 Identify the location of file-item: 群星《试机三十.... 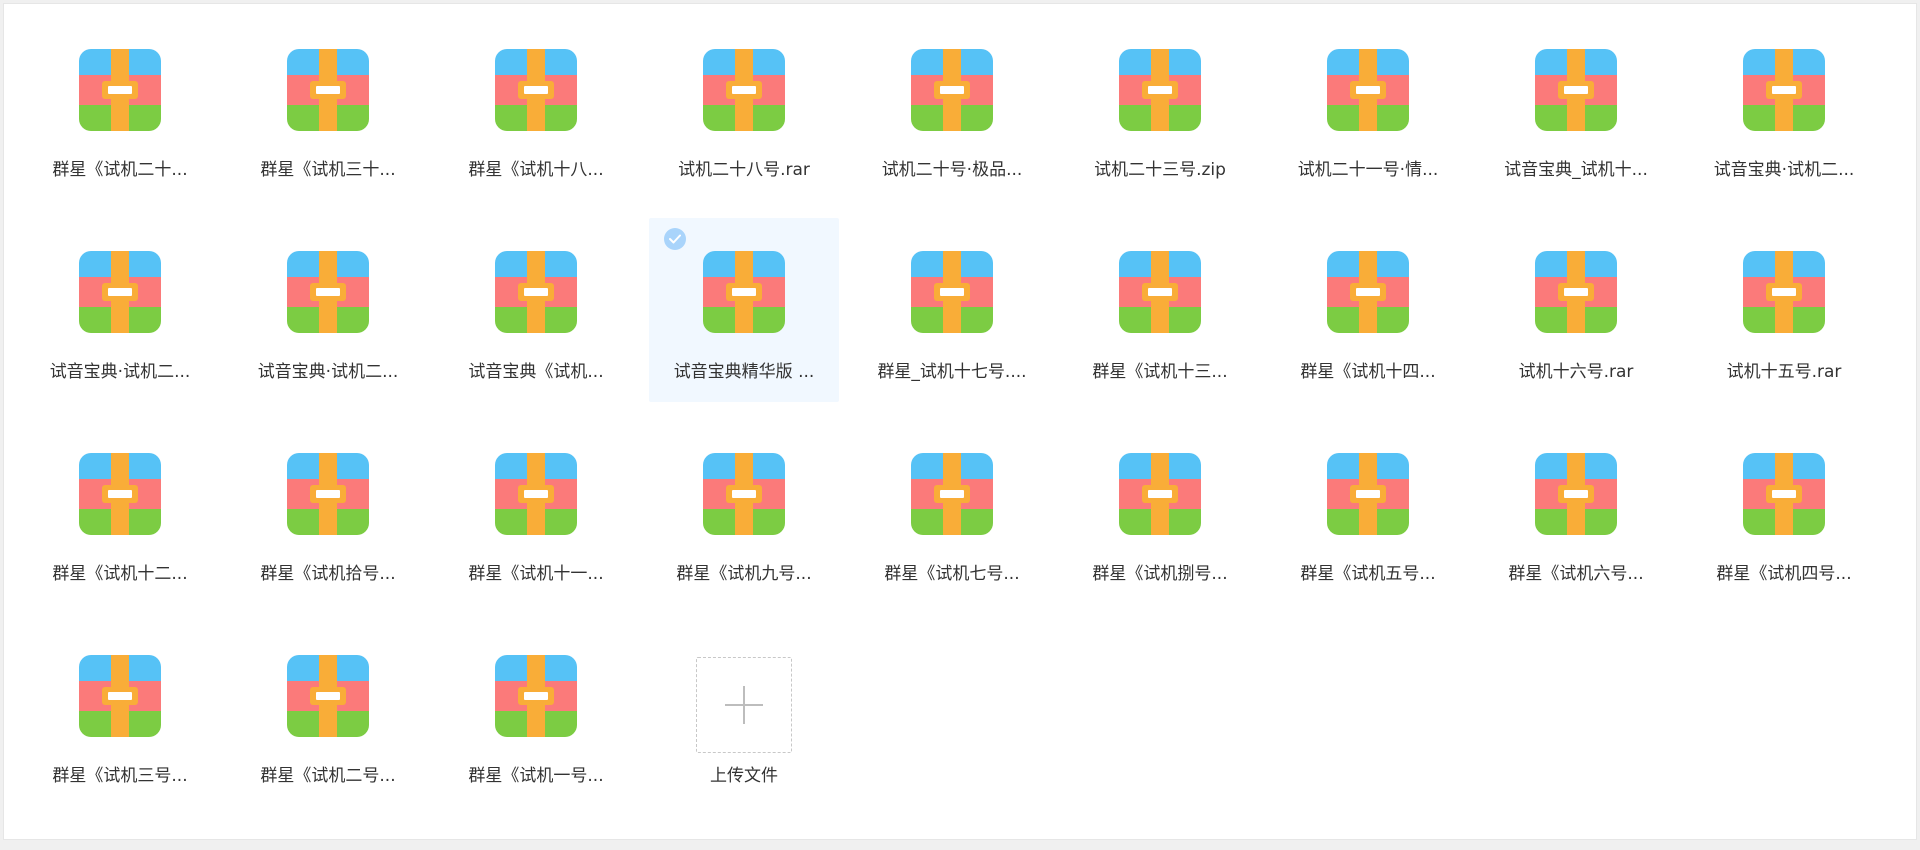
(328, 108).